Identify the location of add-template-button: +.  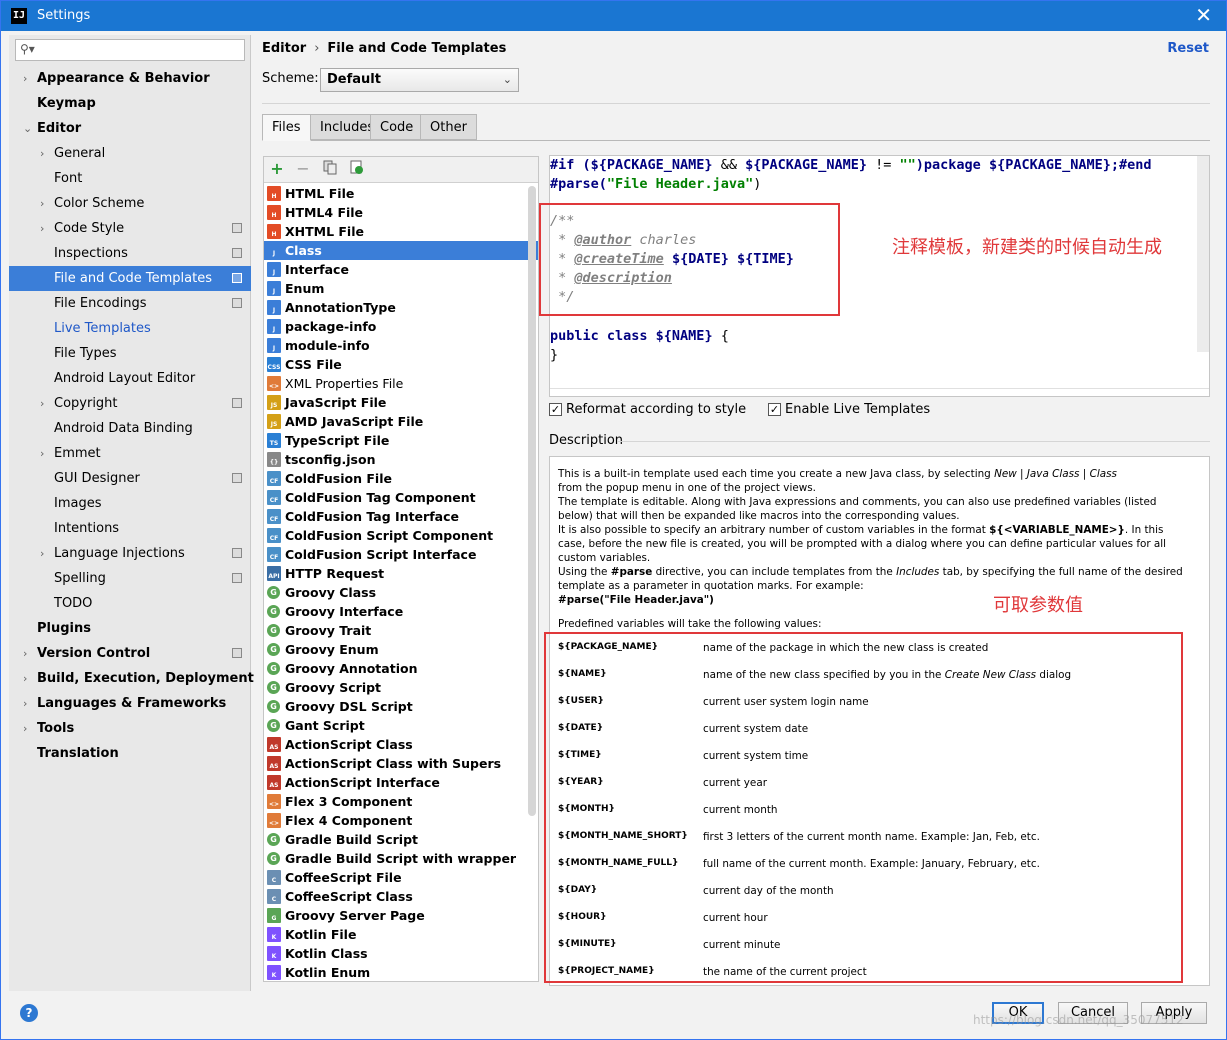
(277, 169).